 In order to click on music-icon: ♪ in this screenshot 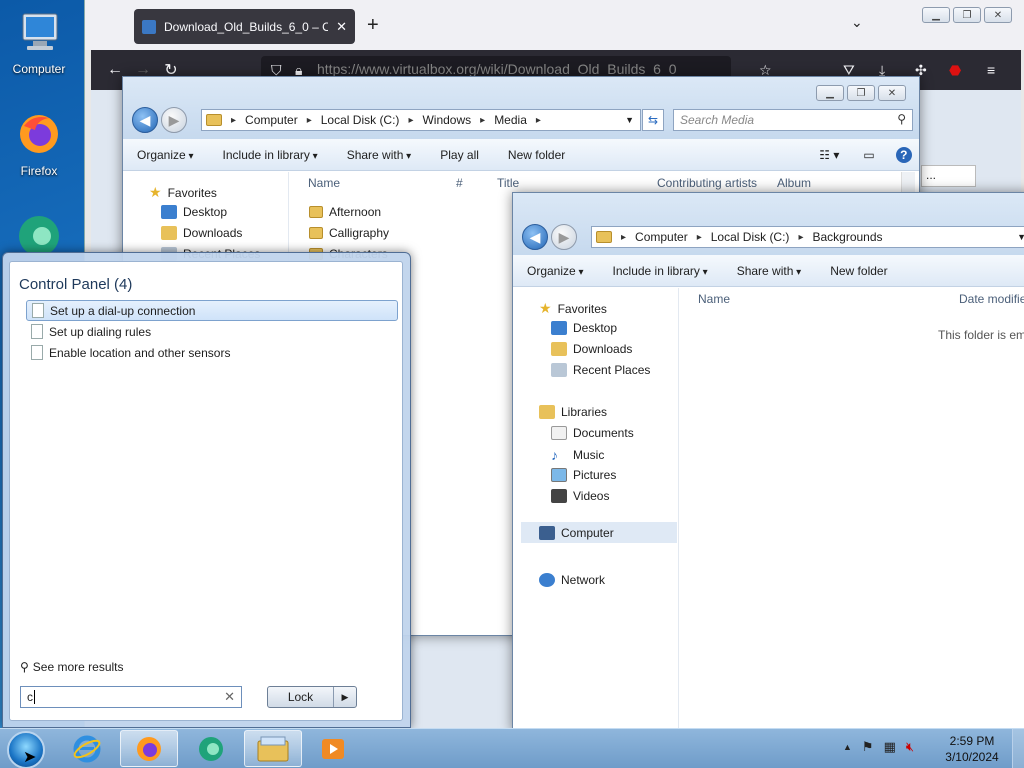, I will do `click(554, 455)`.